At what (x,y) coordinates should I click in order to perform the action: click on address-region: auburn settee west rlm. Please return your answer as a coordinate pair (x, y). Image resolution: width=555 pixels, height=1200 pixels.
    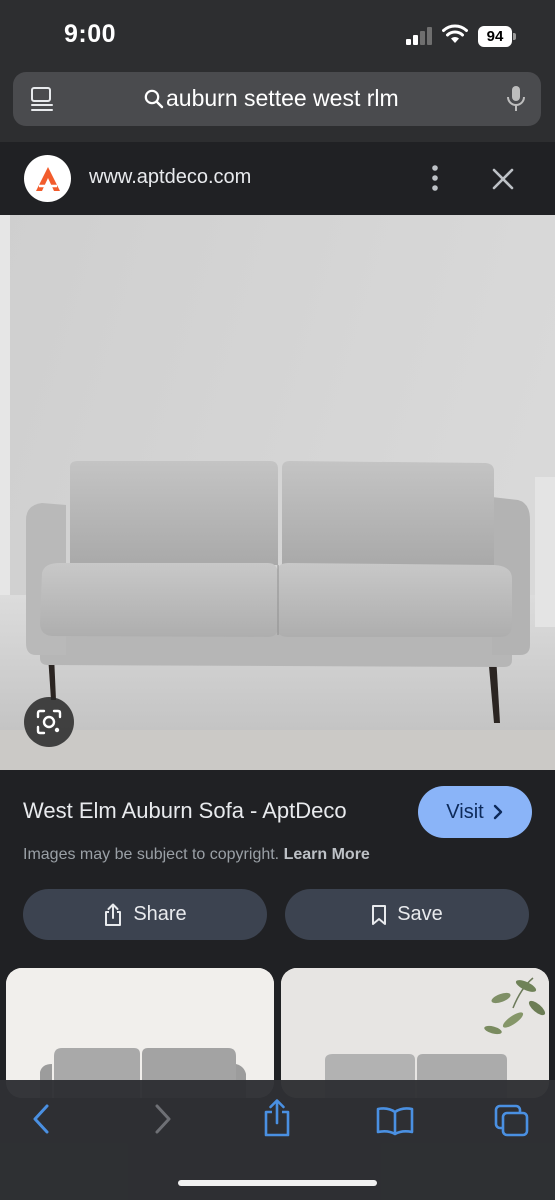
    Looking at the image, I should click on (277, 106).